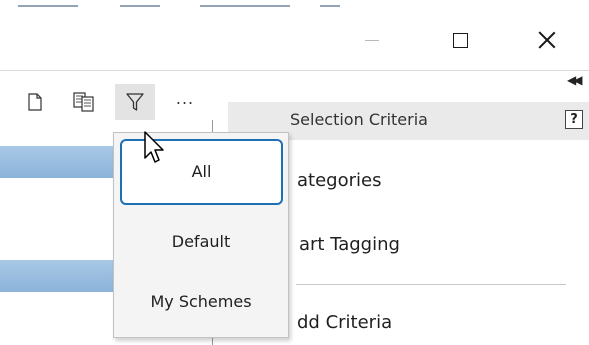  What do you see at coordinates (344, 322) in the screenshot?
I see `criteria-item-add-criteria: dd Criteria` at bounding box center [344, 322].